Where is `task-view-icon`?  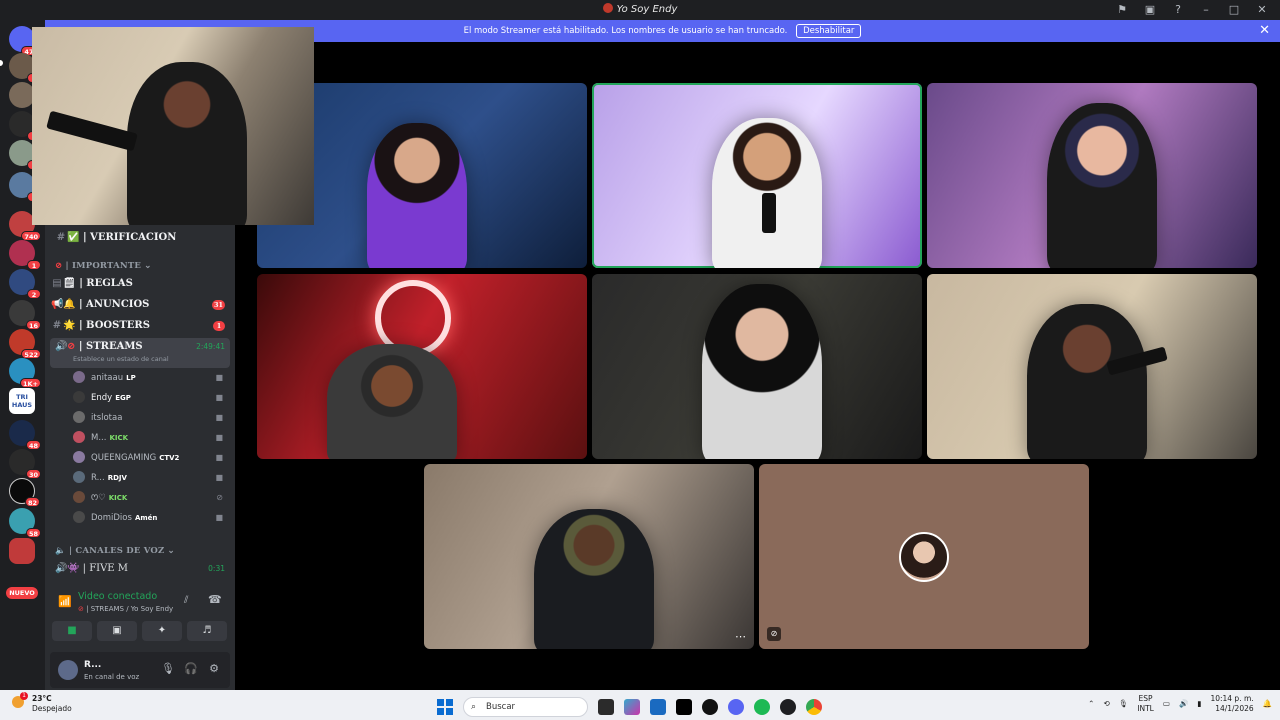 task-view-icon is located at coordinates (606, 707).